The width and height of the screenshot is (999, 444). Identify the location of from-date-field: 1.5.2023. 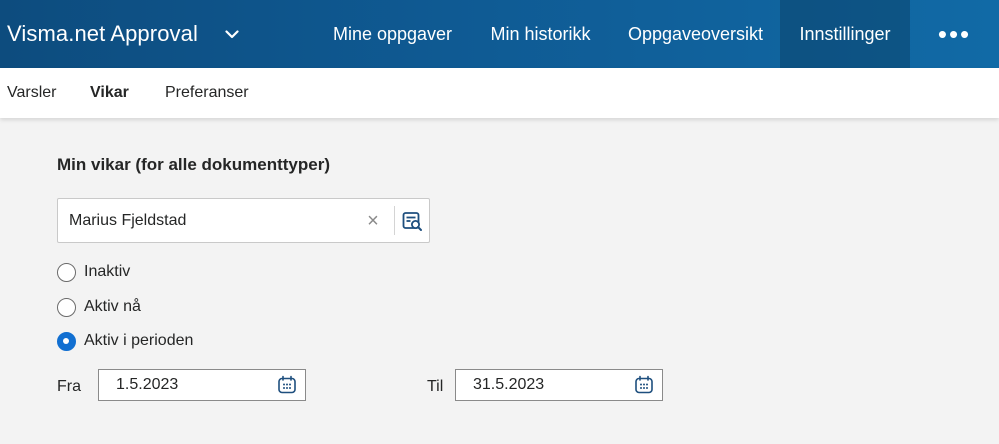
(202, 385).